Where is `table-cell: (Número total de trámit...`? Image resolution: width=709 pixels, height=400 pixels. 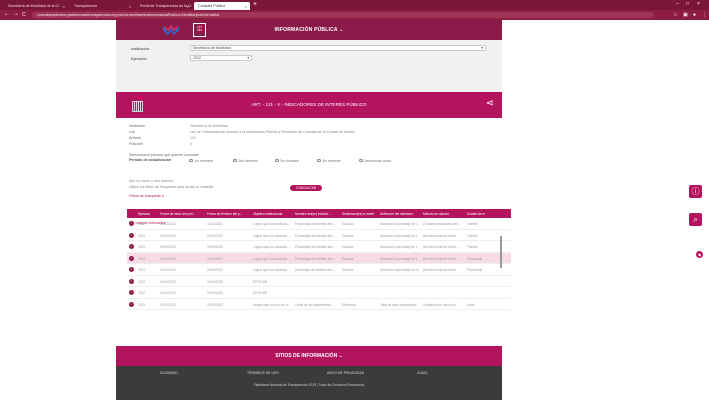
table-cell: (Número total de trámit... is located at coordinates (441, 247).